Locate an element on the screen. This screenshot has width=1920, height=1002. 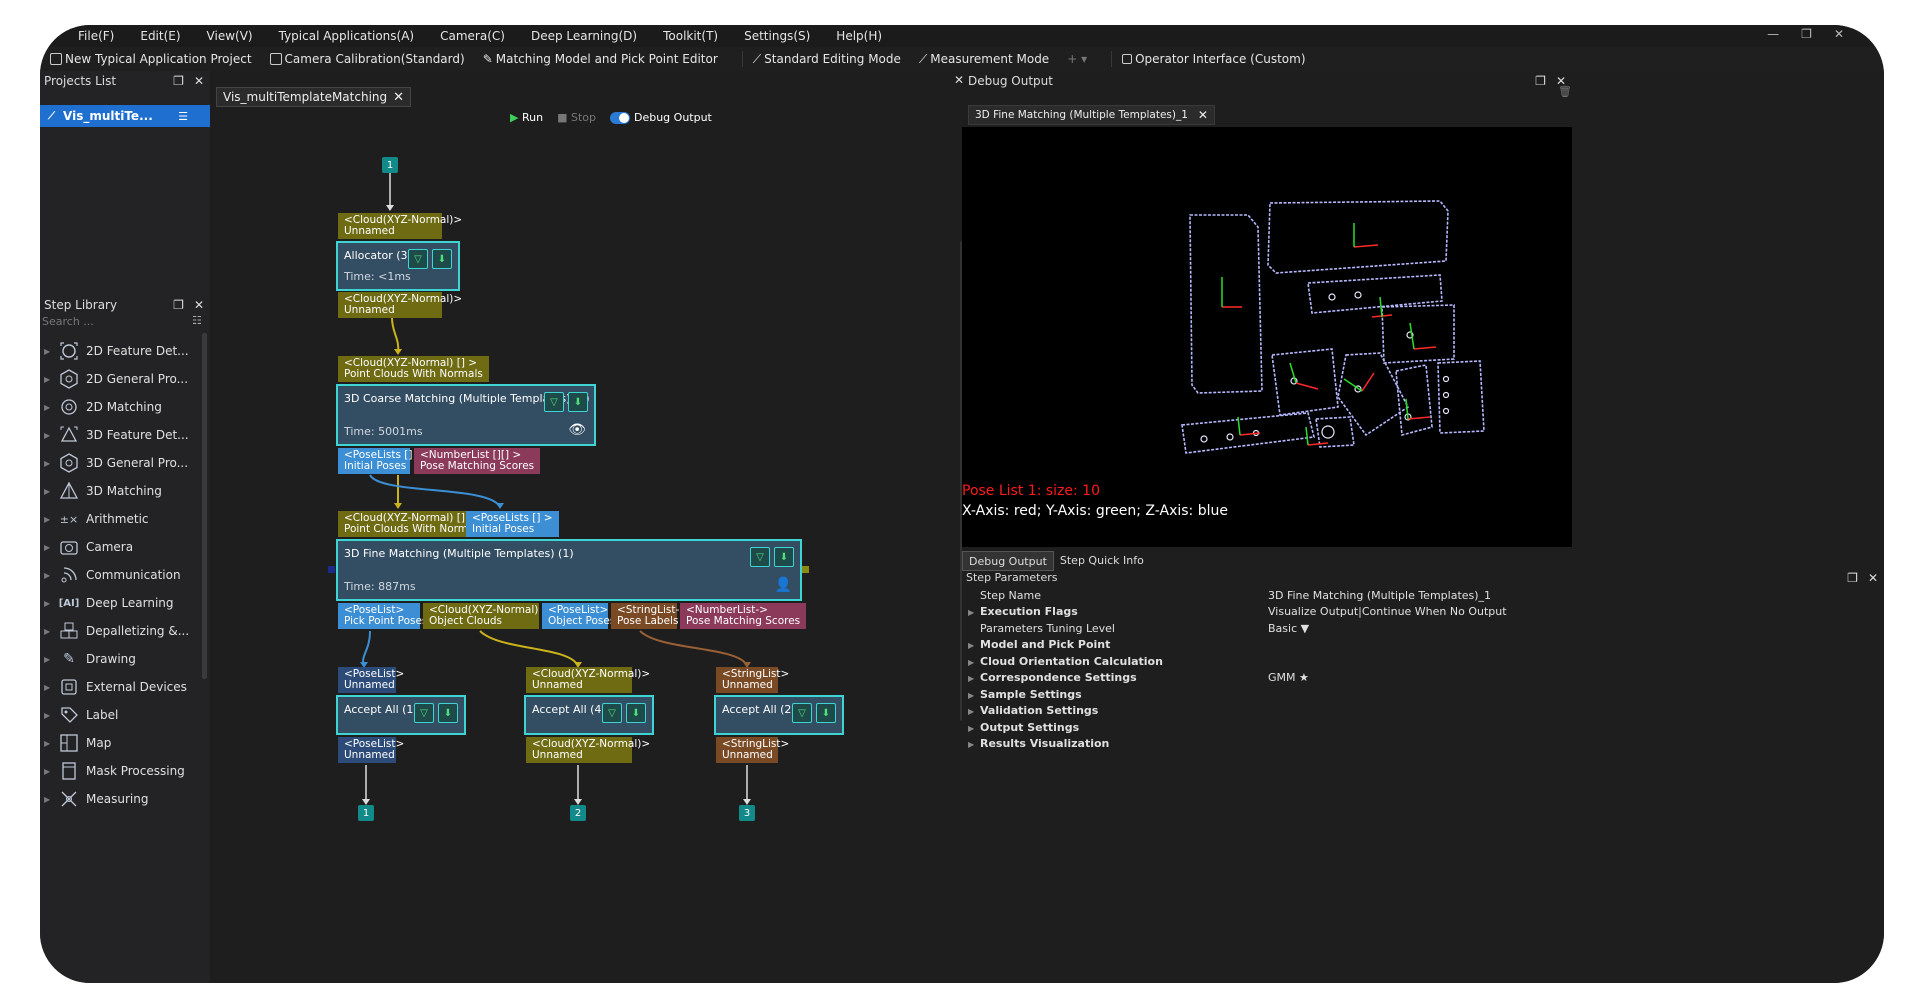
menu-file: File(F) is located at coordinates (96, 36).